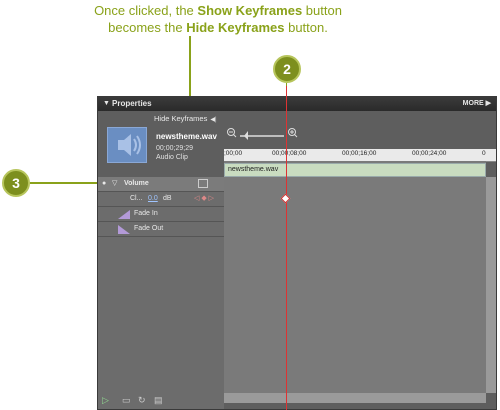 This screenshot has height=410, width=500. What do you see at coordinates (355, 398) in the screenshot?
I see `horizontal-scrollbar` at bounding box center [355, 398].